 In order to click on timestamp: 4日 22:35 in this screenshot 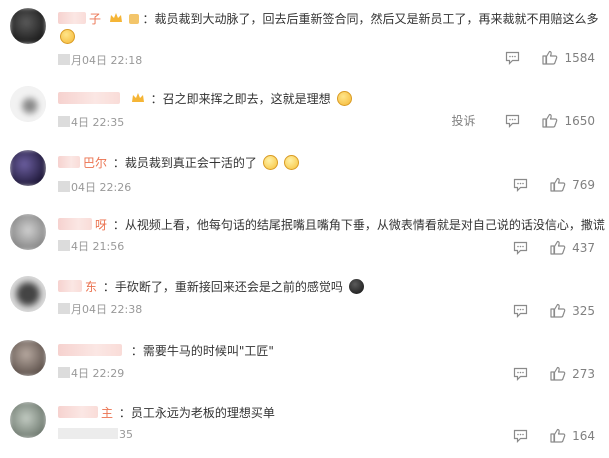, I will do `click(91, 122)`.